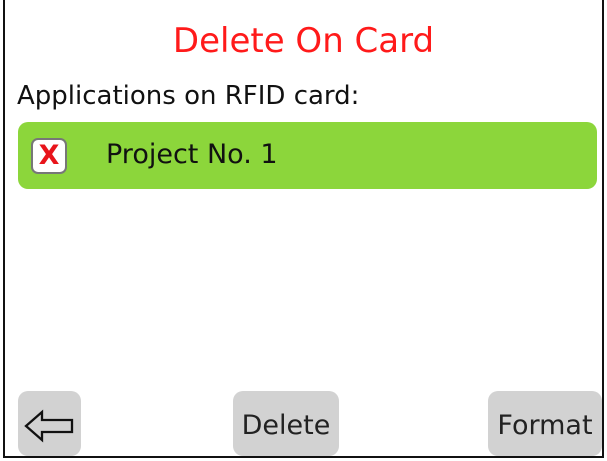  I want to click on left-arrow-icon, so click(49, 426).